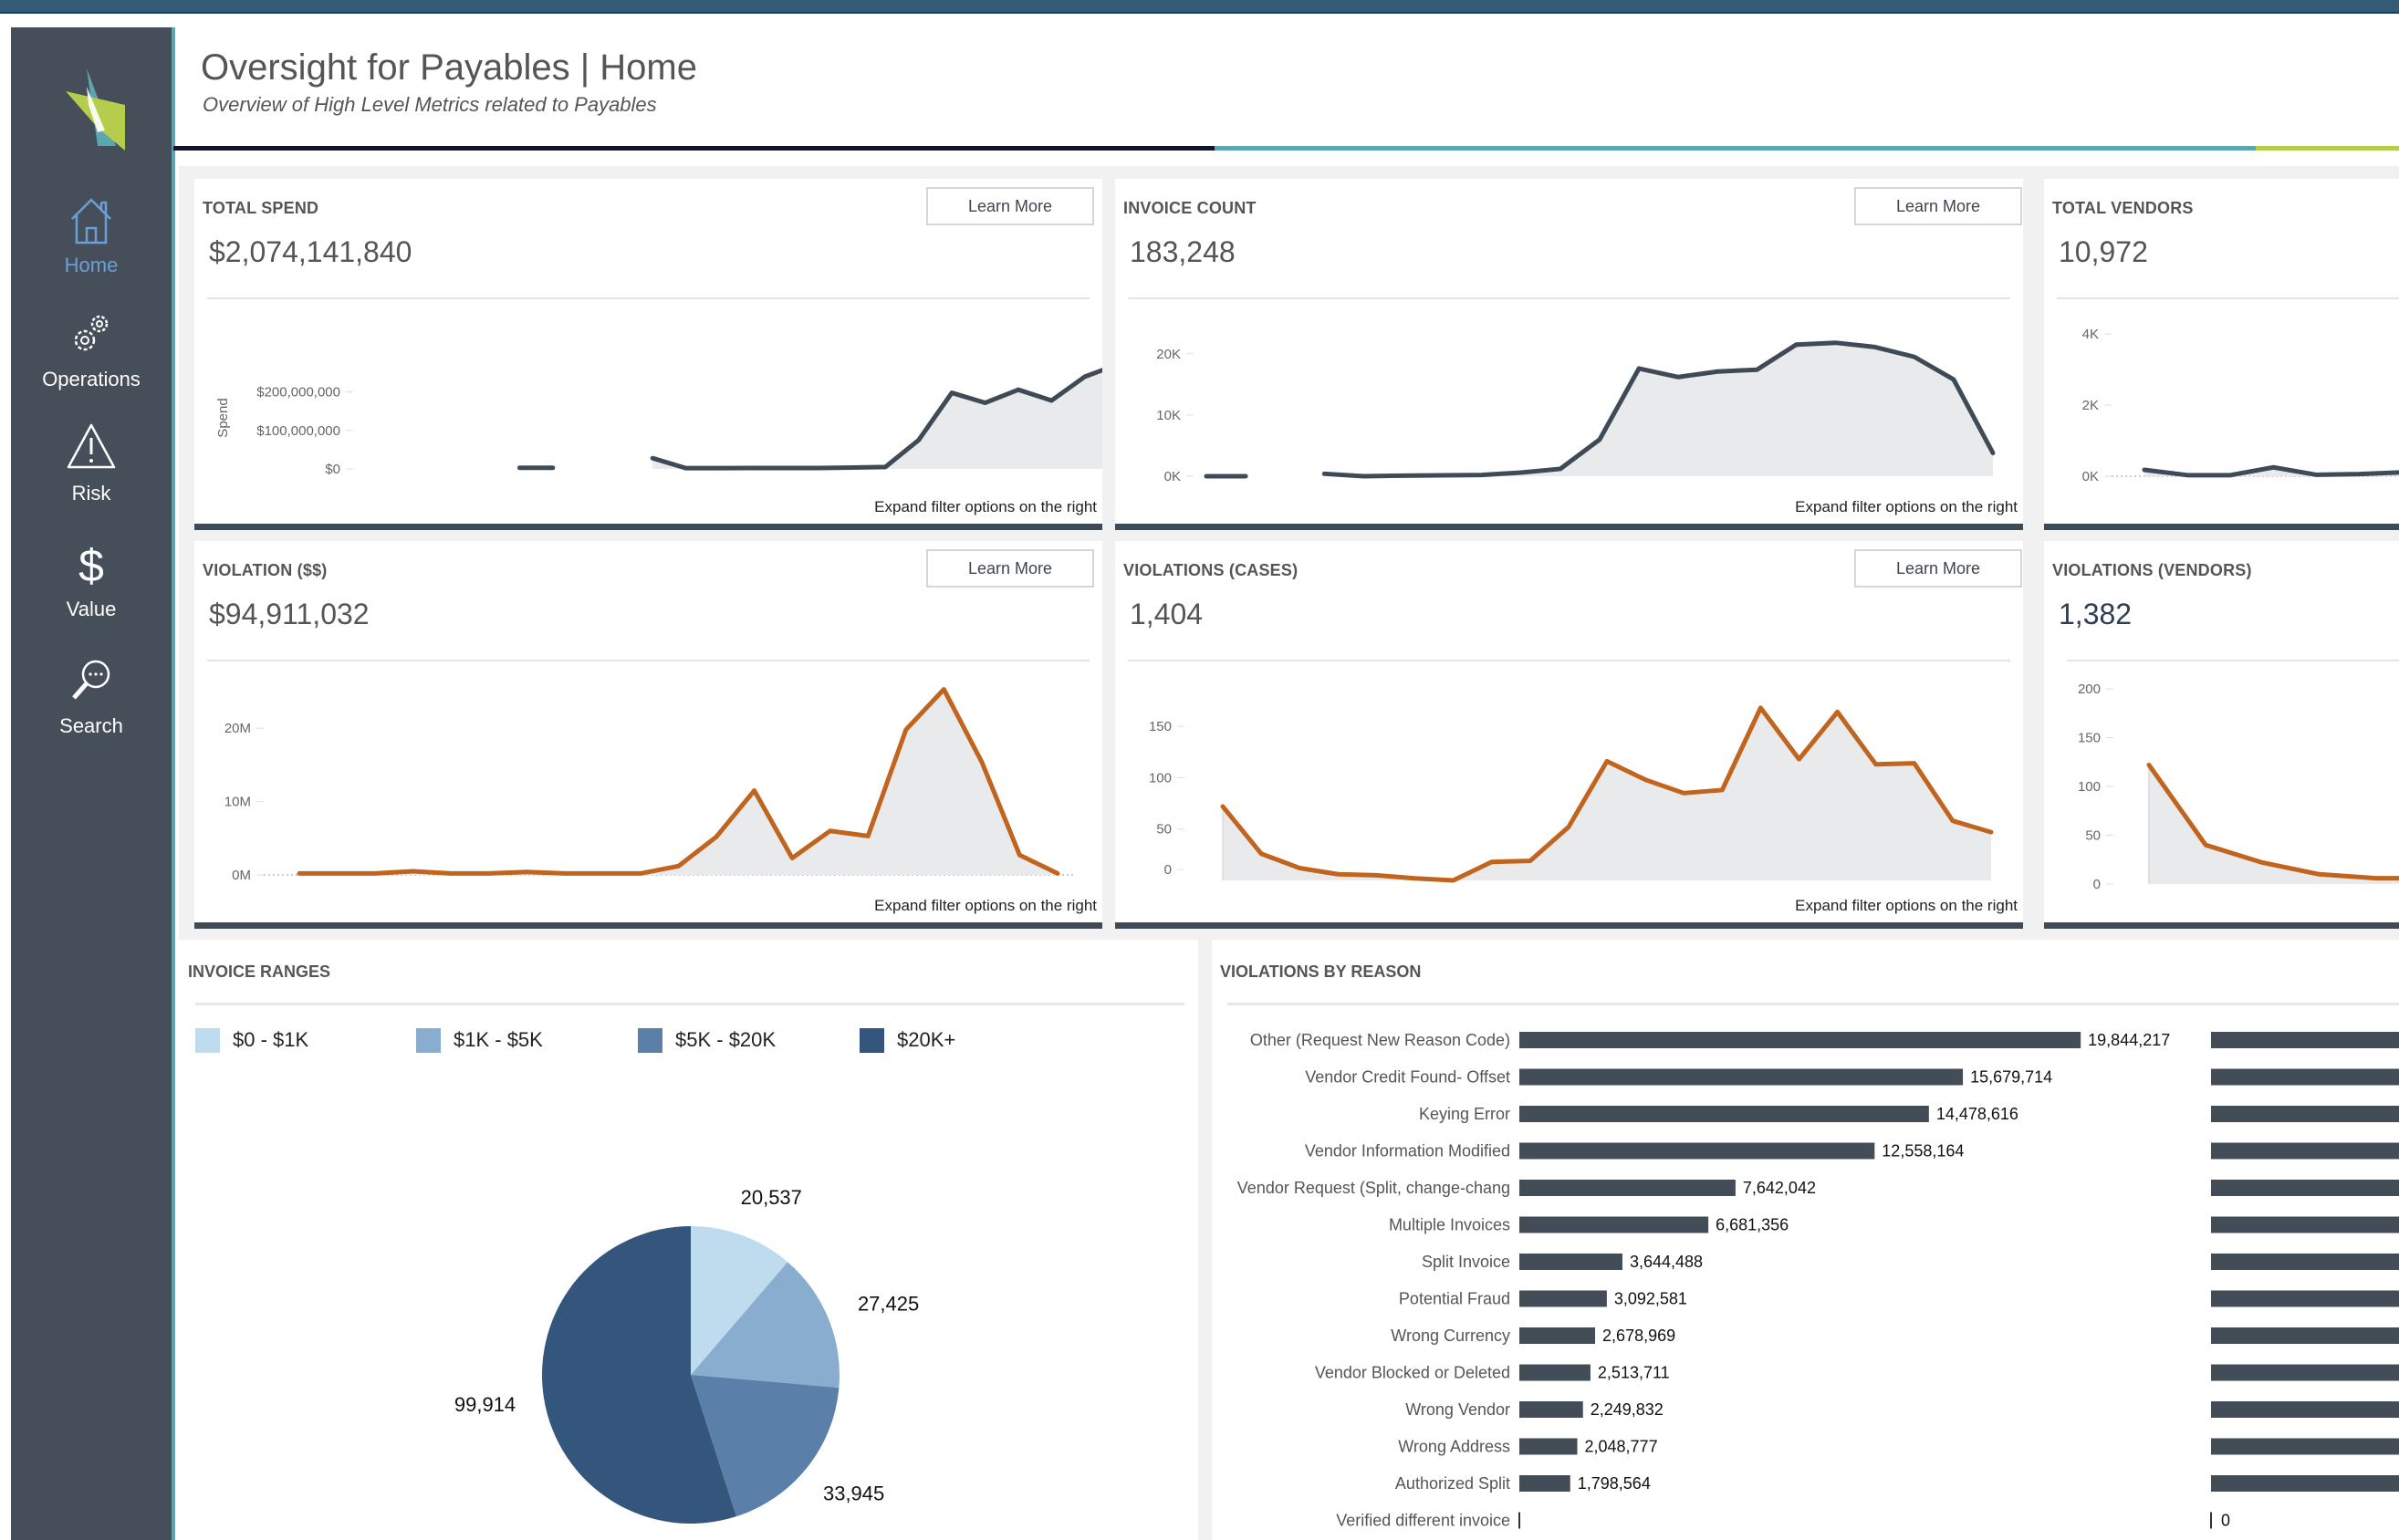 This screenshot has height=1540, width=2399. Describe the element at coordinates (91, 221) in the screenshot. I see `home-icon` at that location.